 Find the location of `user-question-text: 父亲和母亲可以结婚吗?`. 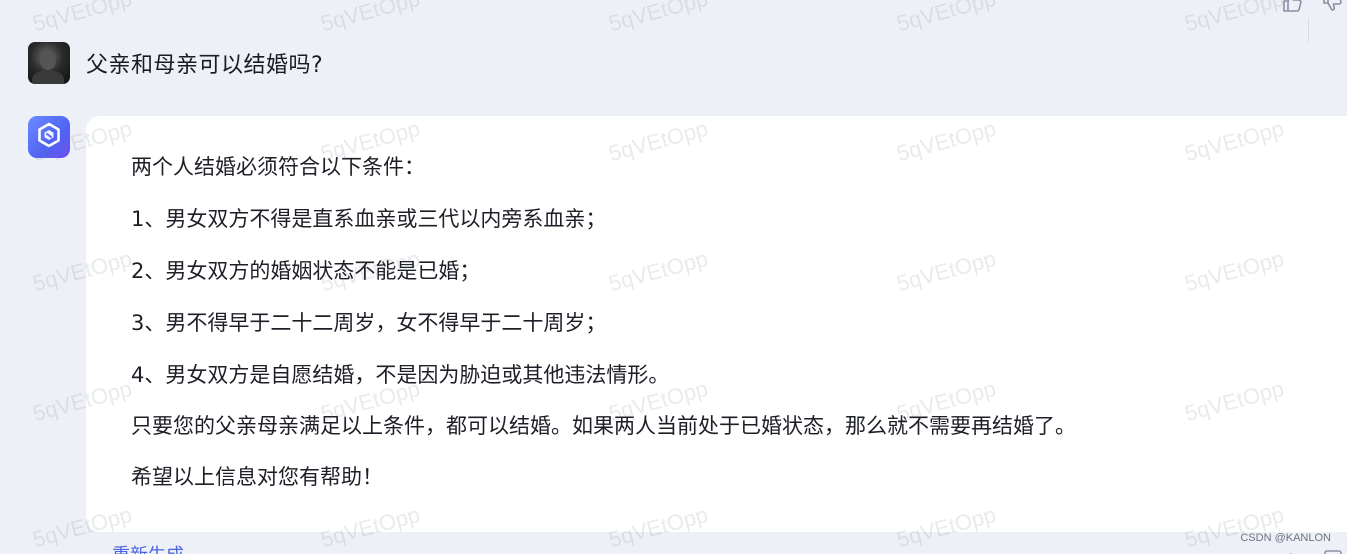

user-question-text: 父亲和母亲可以结婚吗? is located at coordinates (205, 65).